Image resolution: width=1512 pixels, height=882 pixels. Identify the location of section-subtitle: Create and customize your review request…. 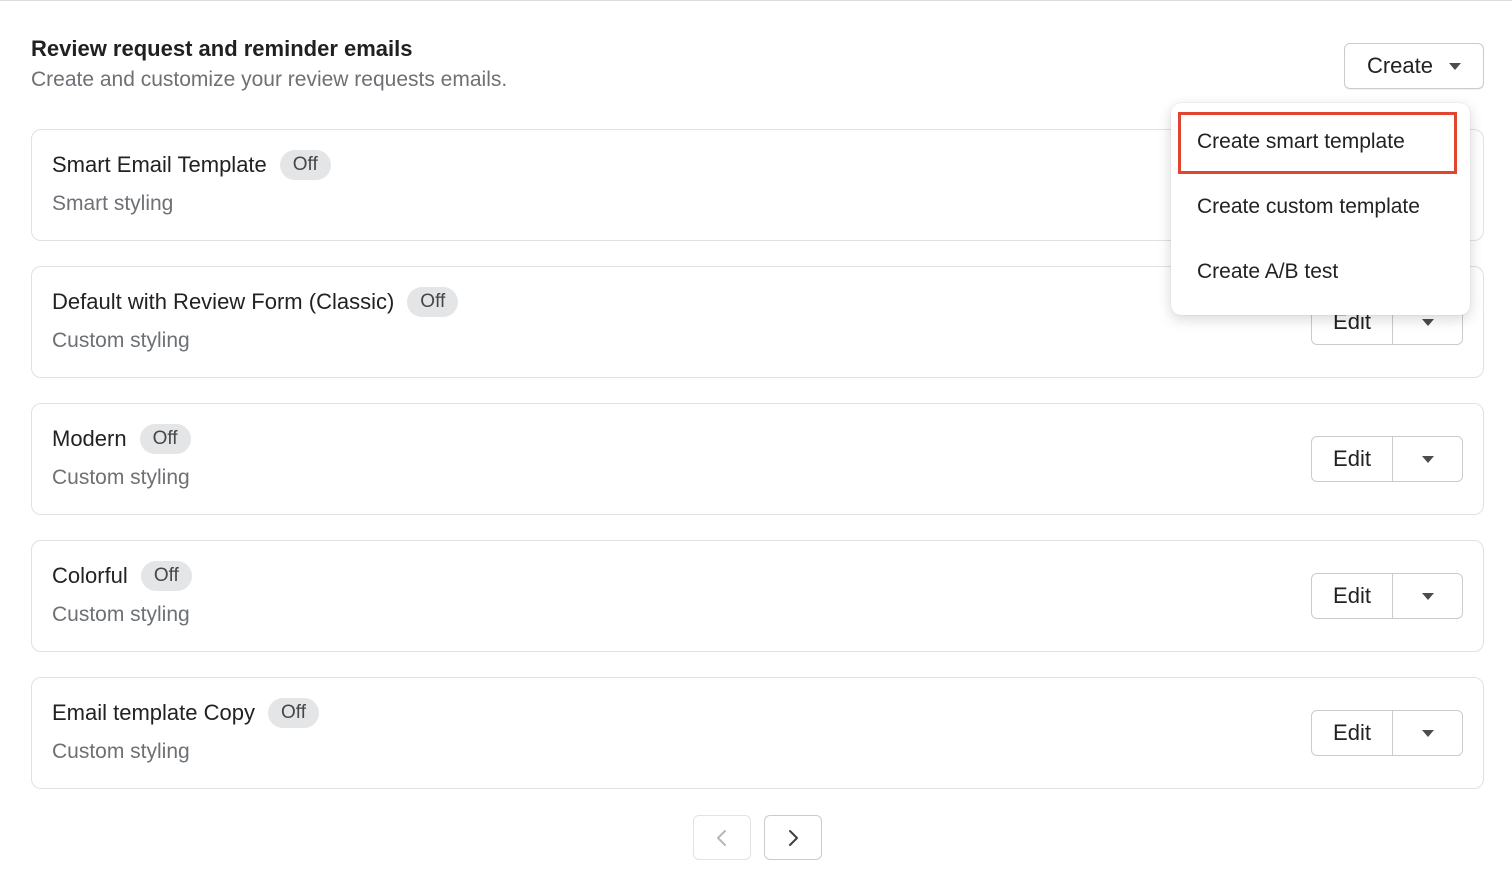
(269, 79).